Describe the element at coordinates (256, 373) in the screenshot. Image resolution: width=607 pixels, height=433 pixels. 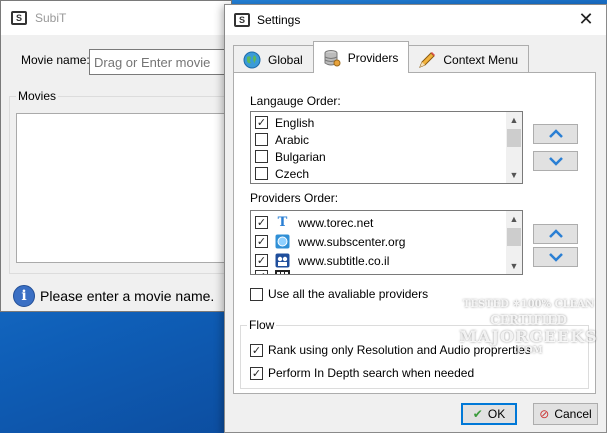
I see `depth-option-checkbox: ✓` at that location.